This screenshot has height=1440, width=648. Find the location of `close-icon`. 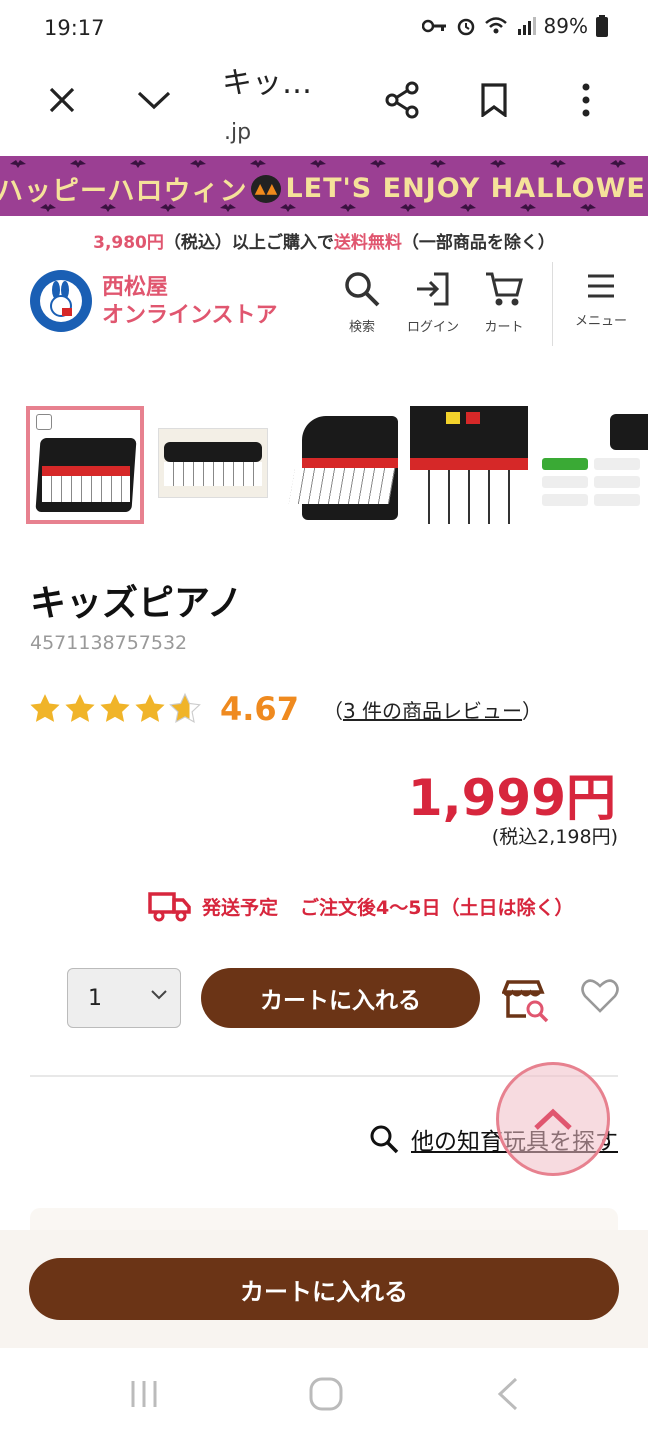

close-icon is located at coordinates (62, 100).